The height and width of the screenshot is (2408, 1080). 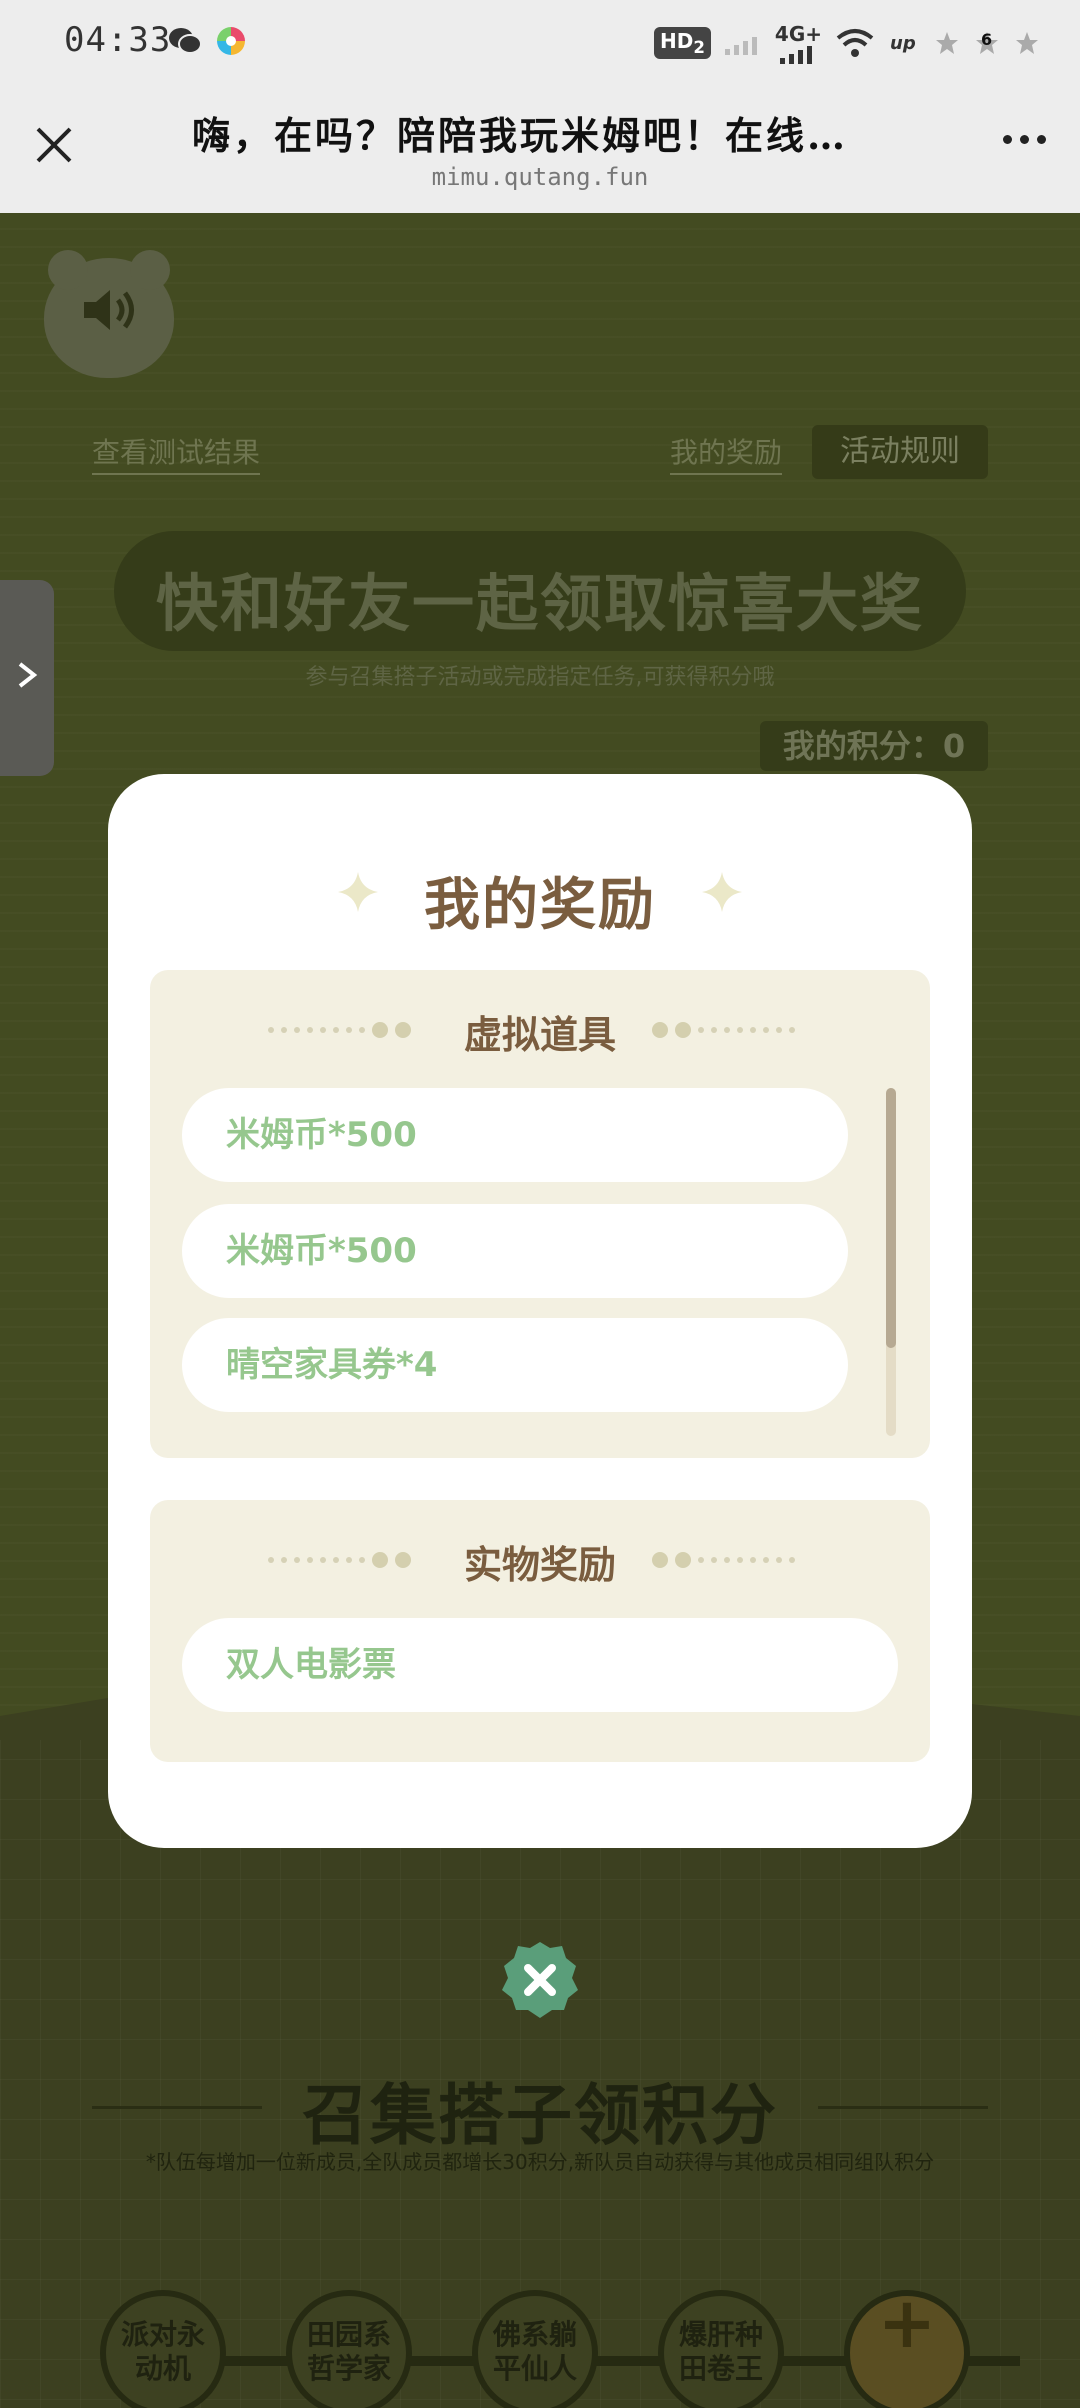 I want to click on hd-label: HD, so click(x=676, y=41).